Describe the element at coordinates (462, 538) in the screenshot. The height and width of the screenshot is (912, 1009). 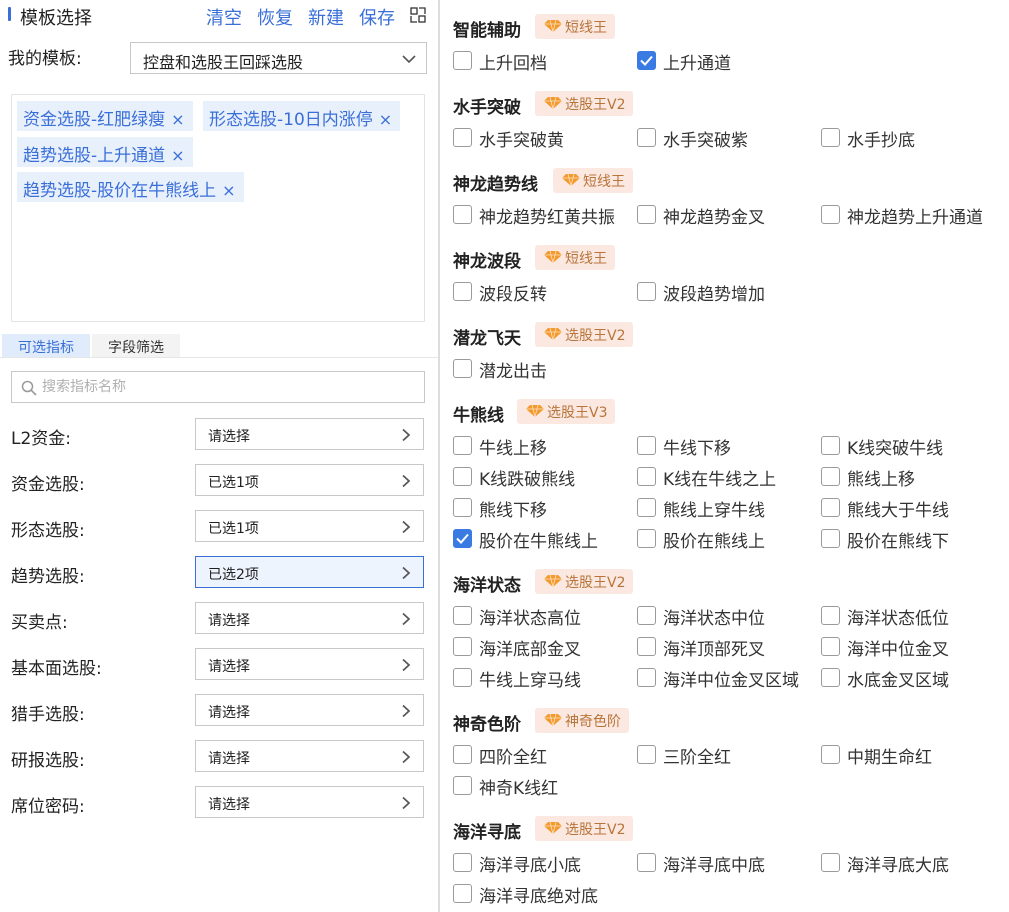
I see `checkbox-checked-icon` at that location.